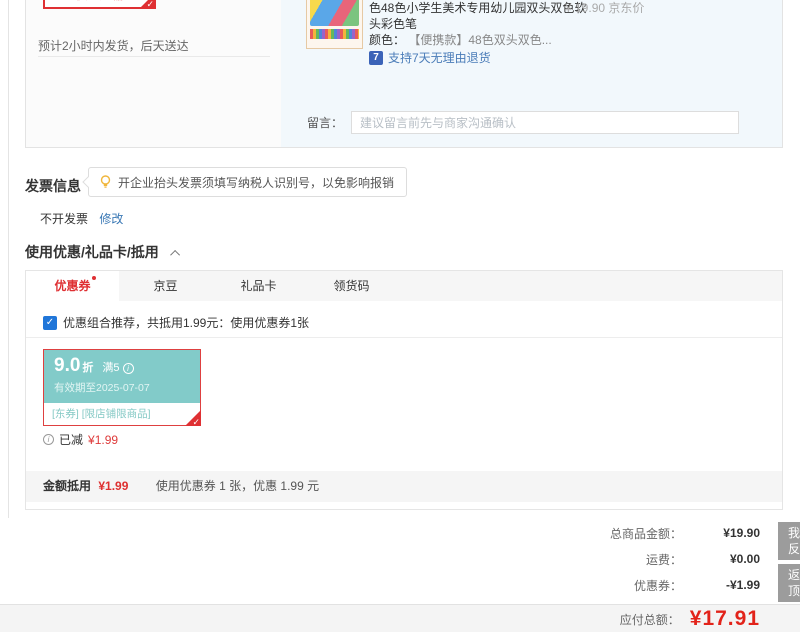 The width and height of the screenshot is (800, 632). I want to click on reduced-row: i 已减 ¥1.99, so click(80, 439).